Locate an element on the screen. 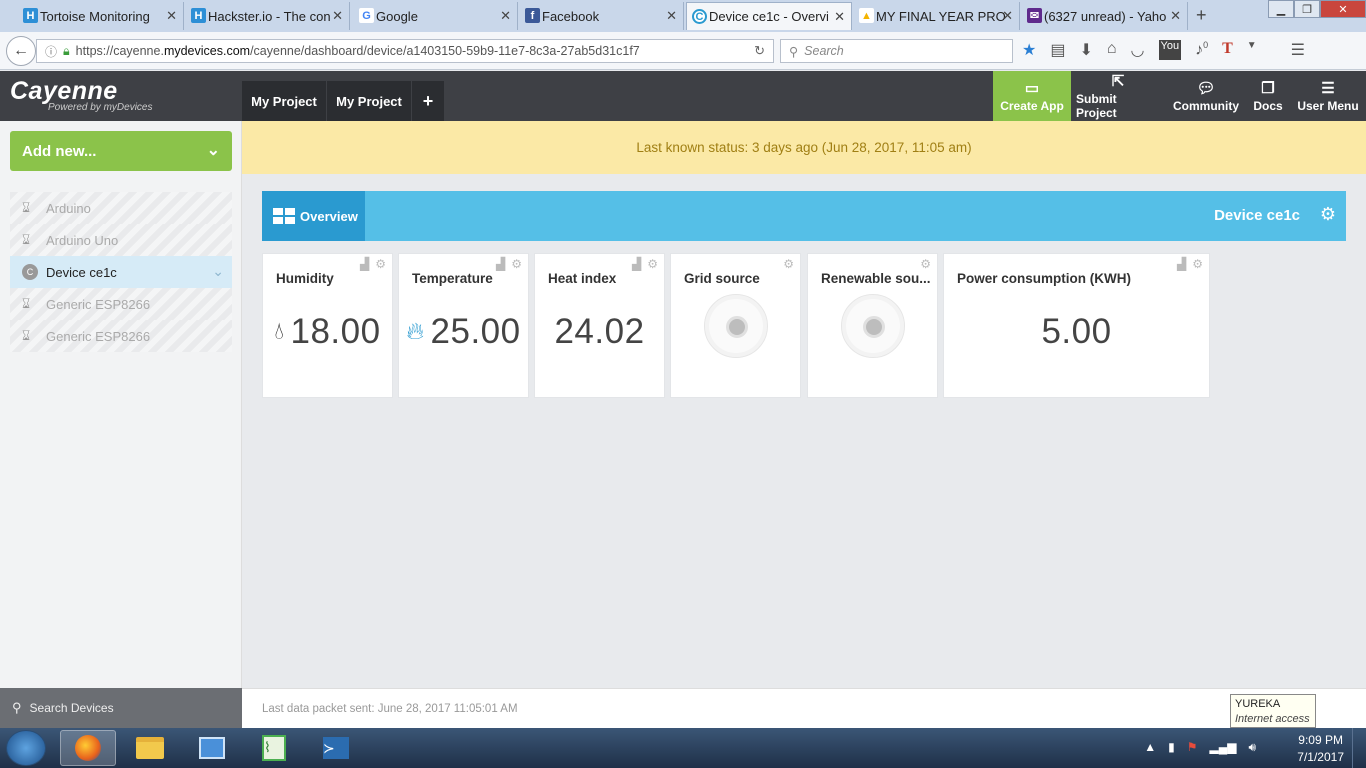 Image resolution: width=1366 pixels, height=768 pixels. powershell-icon: ≻ is located at coordinates (336, 748).